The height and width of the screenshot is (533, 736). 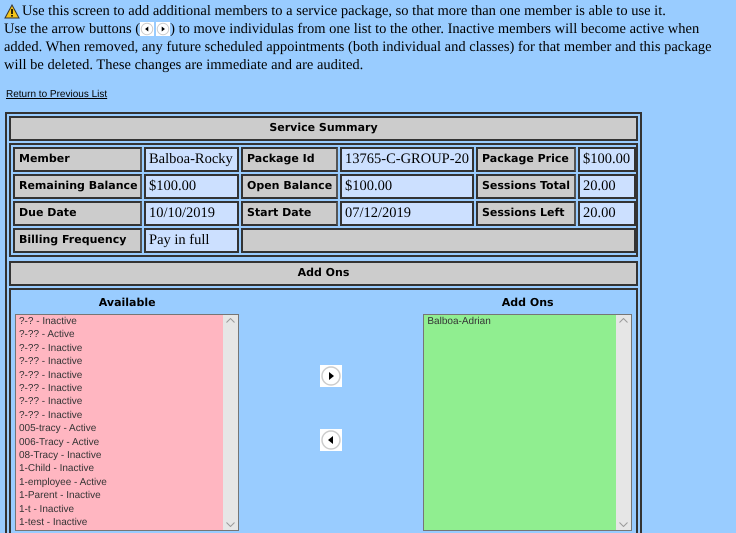 What do you see at coordinates (344, 11) in the screenshot?
I see `intro-text: Use this screen to add additional members to a service package, so that more than one member is able to use it.` at bounding box center [344, 11].